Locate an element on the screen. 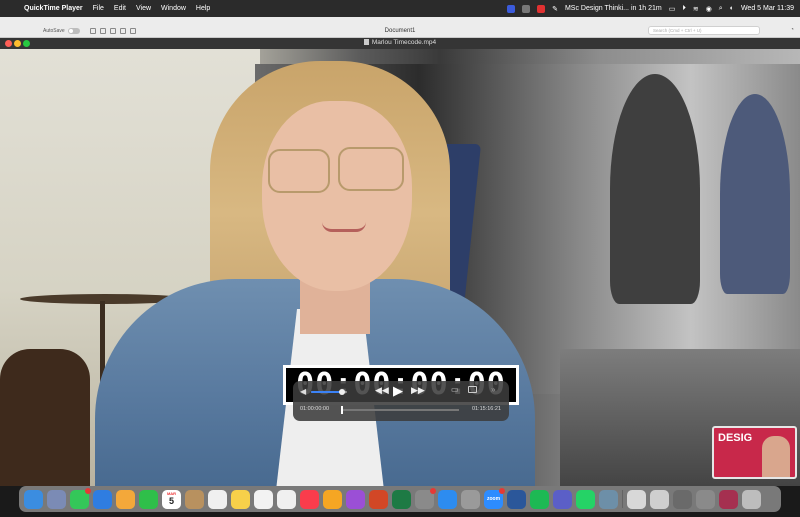 This screenshot has height=517, width=800. word-search-input: Search (Cmd + Ctrl + U) is located at coordinates (704, 30).